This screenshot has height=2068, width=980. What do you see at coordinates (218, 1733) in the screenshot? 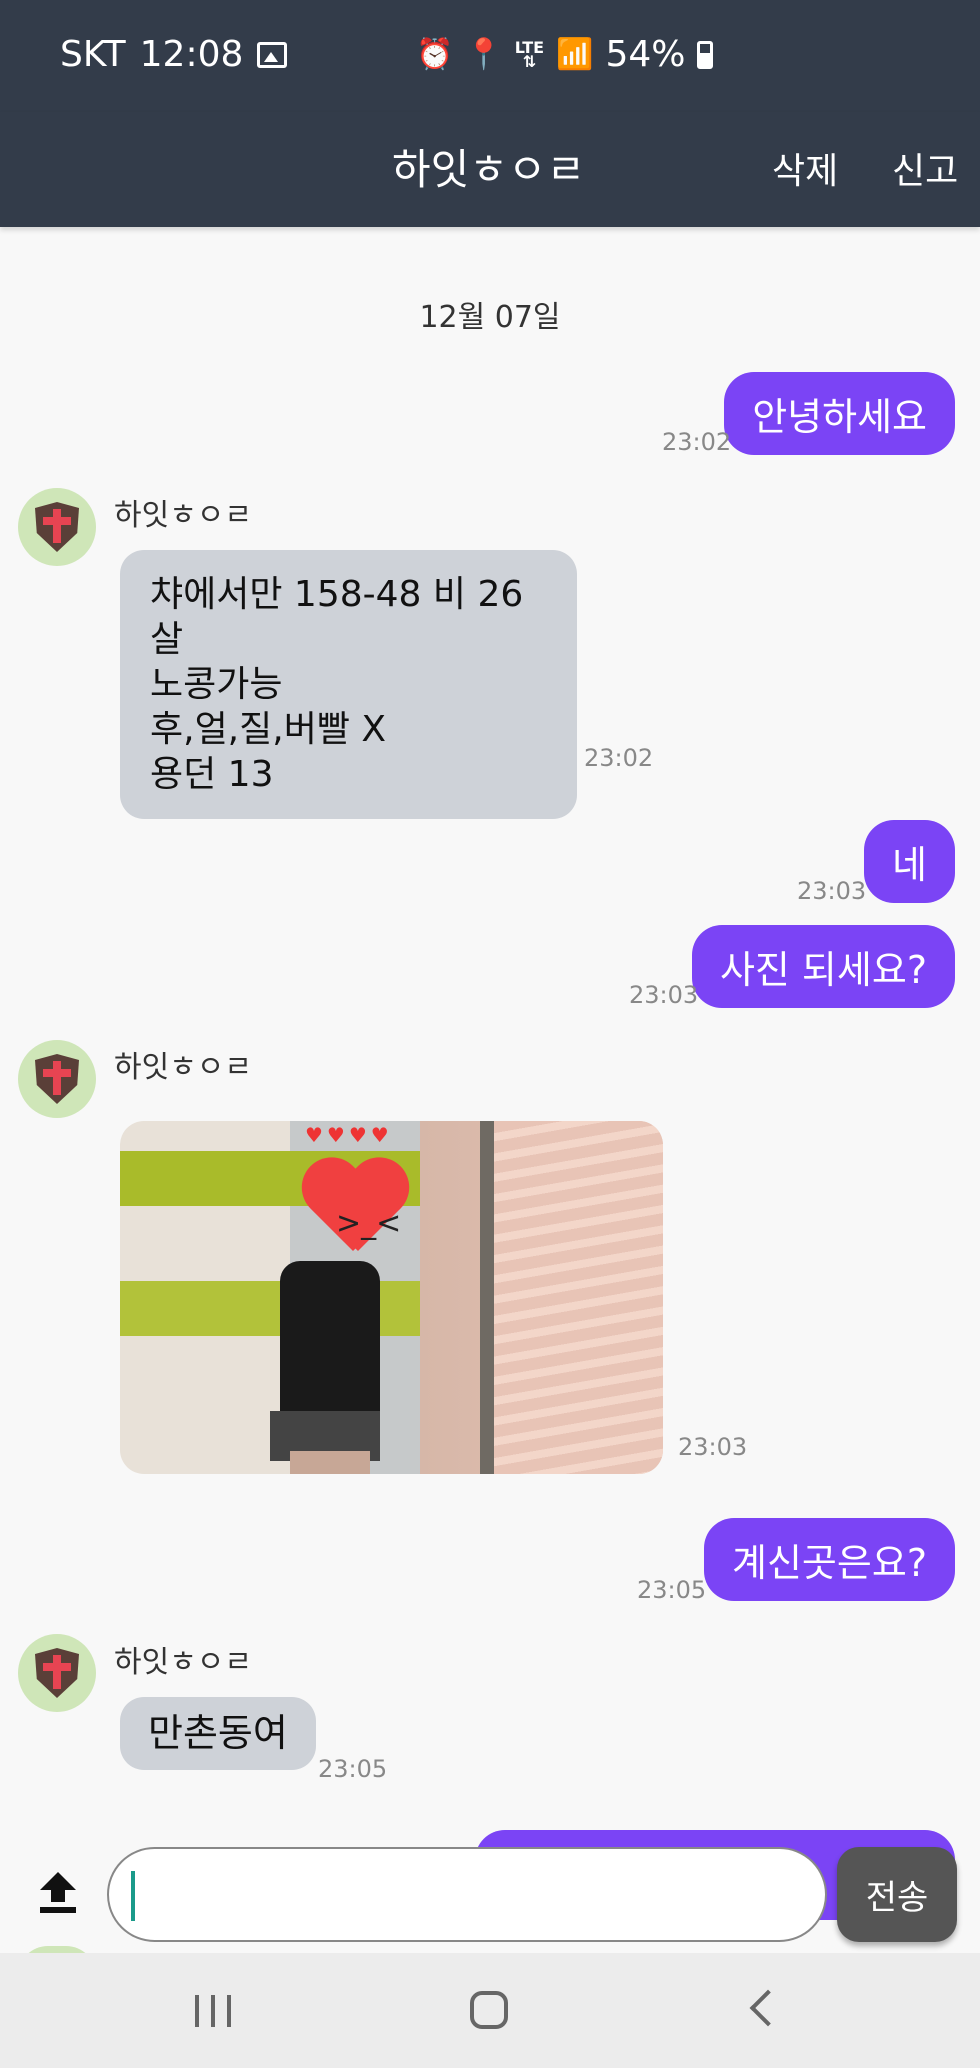
I see `incoming-message: 만촌동여` at bounding box center [218, 1733].